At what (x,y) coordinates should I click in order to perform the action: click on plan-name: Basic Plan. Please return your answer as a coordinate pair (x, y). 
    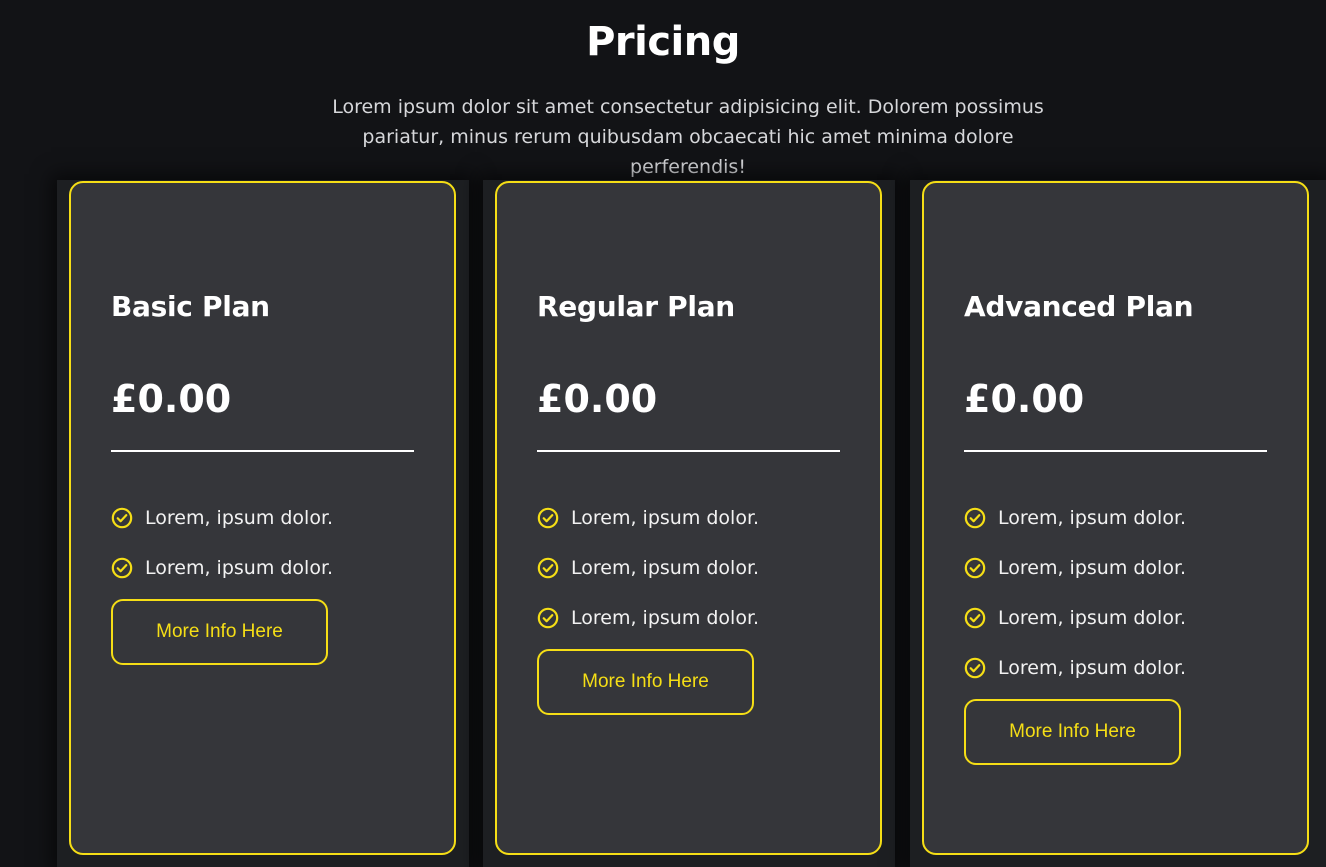
    Looking at the image, I should click on (190, 306).